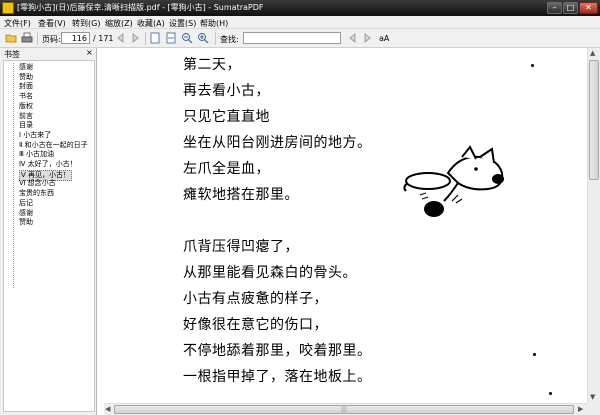 The image size is (600, 415). What do you see at coordinates (121, 38) in the screenshot?
I see `previous-page-icon` at bounding box center [121, 38].